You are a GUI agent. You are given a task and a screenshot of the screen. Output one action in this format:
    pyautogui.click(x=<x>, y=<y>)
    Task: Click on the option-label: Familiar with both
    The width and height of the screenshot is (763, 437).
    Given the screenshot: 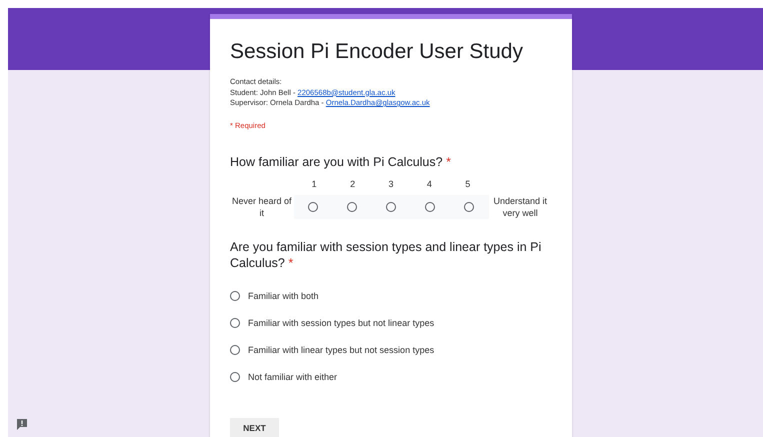 What is the action you would take?
    pyautogui.click(x=283, y=296)
    